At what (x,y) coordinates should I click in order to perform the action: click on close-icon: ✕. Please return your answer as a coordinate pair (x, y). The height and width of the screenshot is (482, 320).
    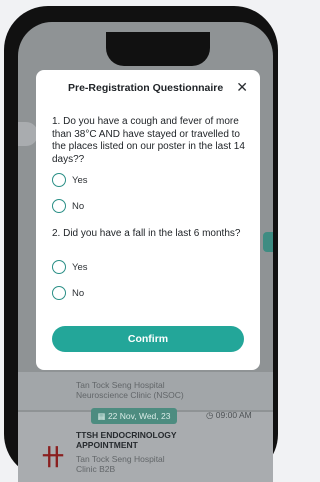
    Looking at the image, I should click on (242, 87).